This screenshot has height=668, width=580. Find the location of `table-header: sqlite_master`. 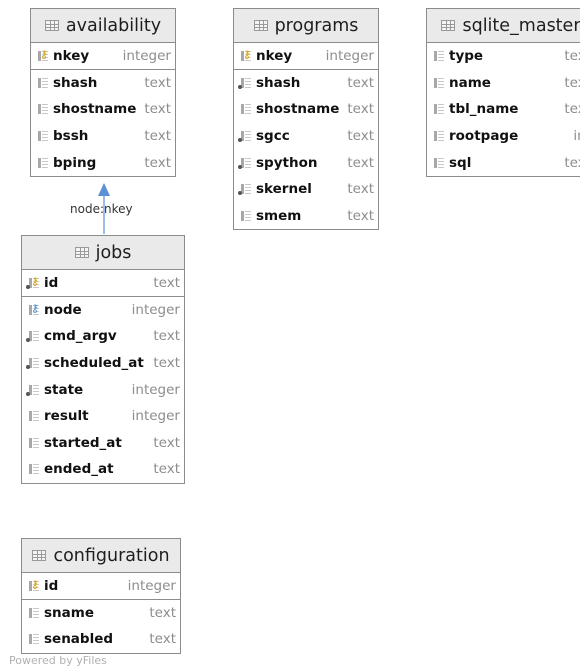

table-header: sqlite_master is located at coordinates (503, 26).